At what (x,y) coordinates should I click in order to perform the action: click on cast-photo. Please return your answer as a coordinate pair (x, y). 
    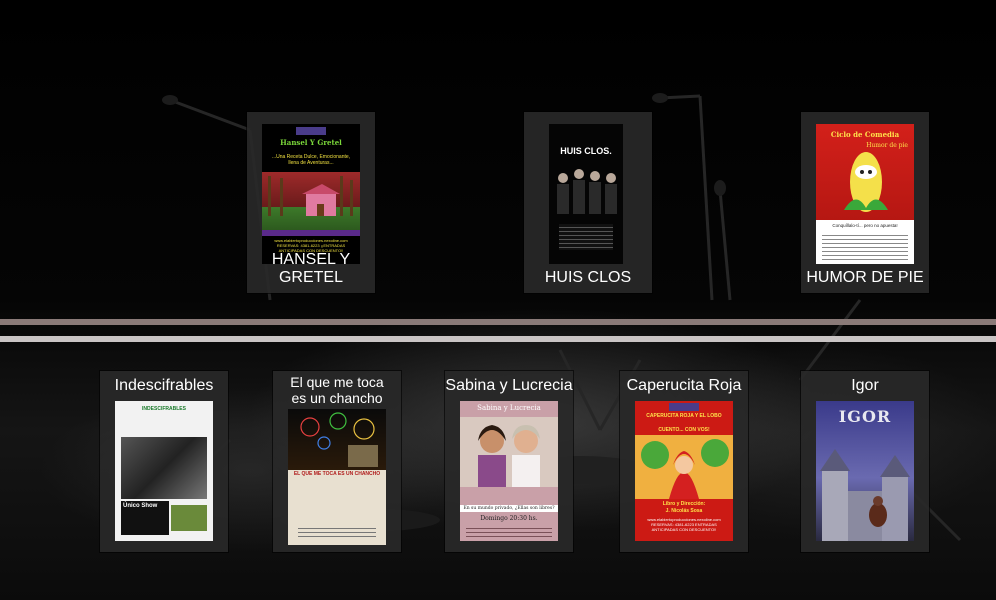
    Looking at the image, I should click on (164, 468).